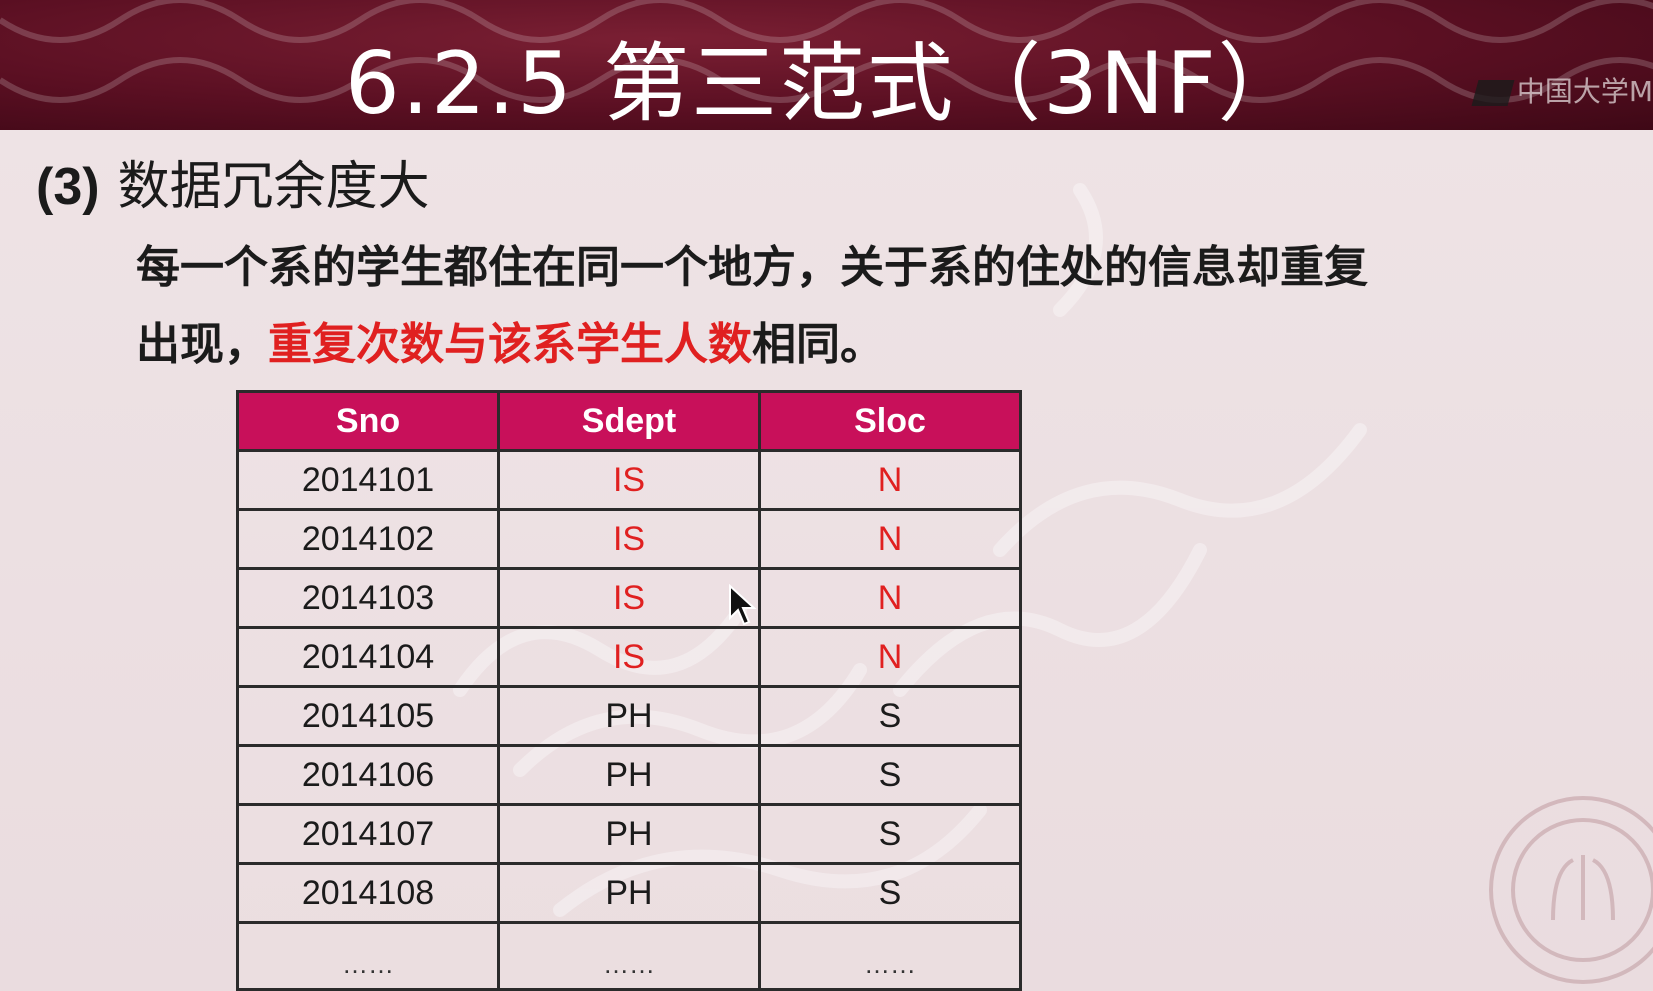  I want to click on cell-sno: 2014104, so click(368, 657).